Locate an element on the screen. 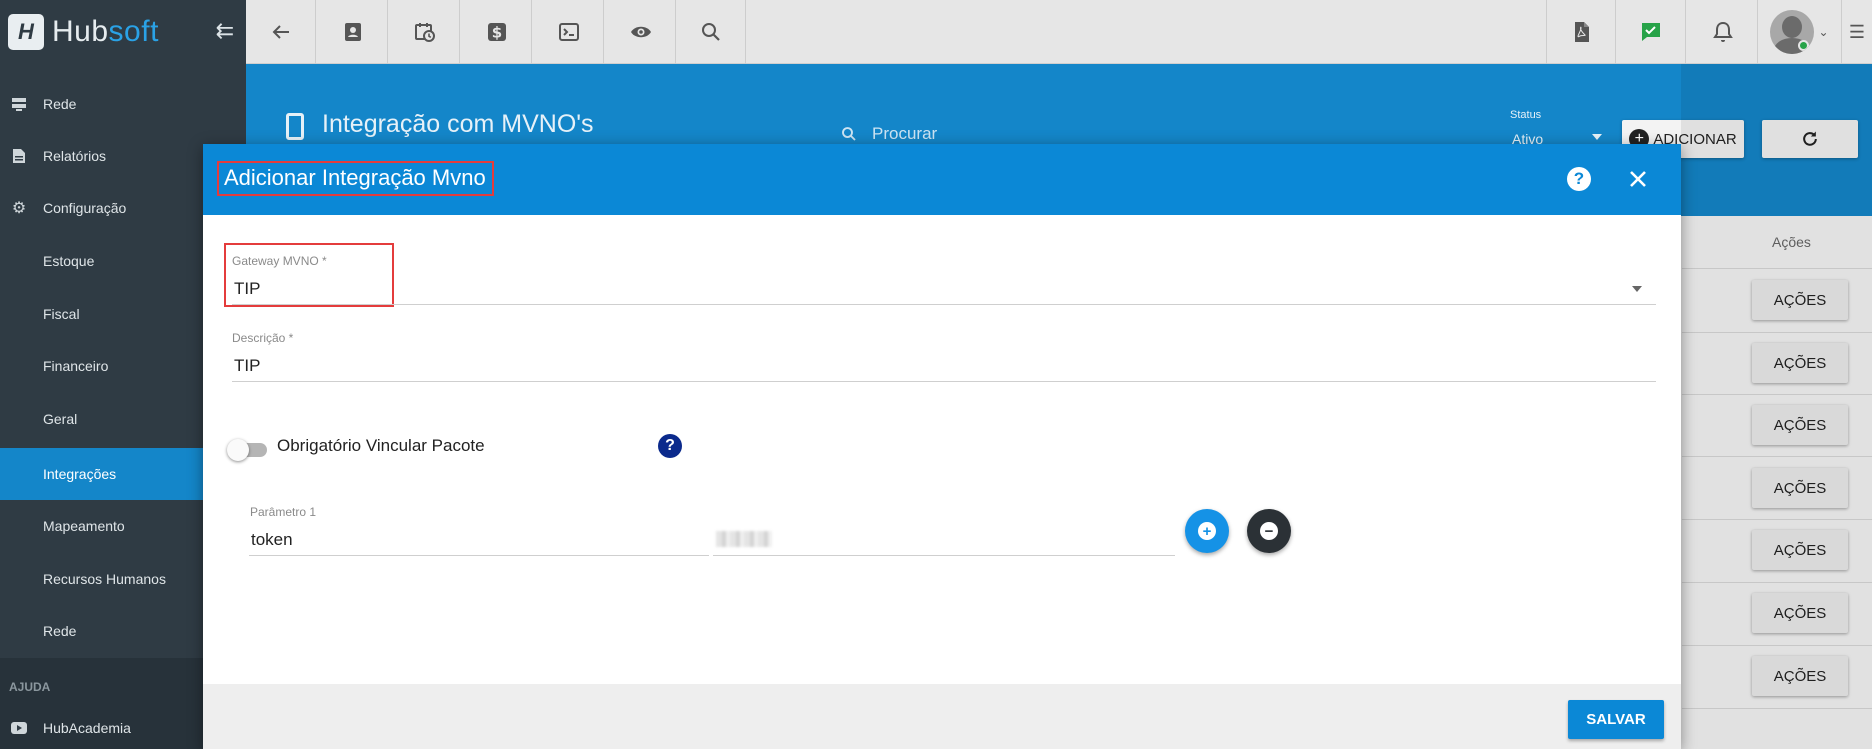 The image size is (1872, 749). terminal-button is located at coordinates (569, 32).